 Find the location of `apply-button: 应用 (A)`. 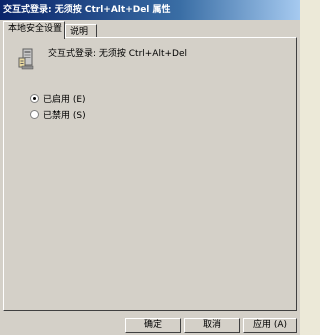

apply-button: 应用 (A) is located at coordinates (270, 325).